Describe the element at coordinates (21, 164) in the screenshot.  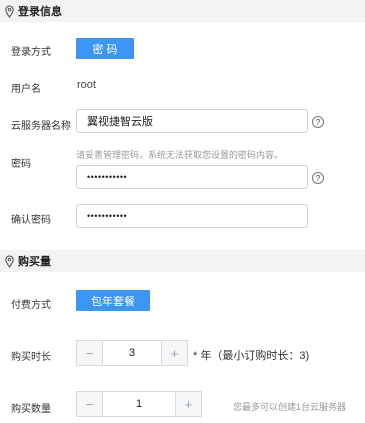
I see `password-label: 密码` at that location.